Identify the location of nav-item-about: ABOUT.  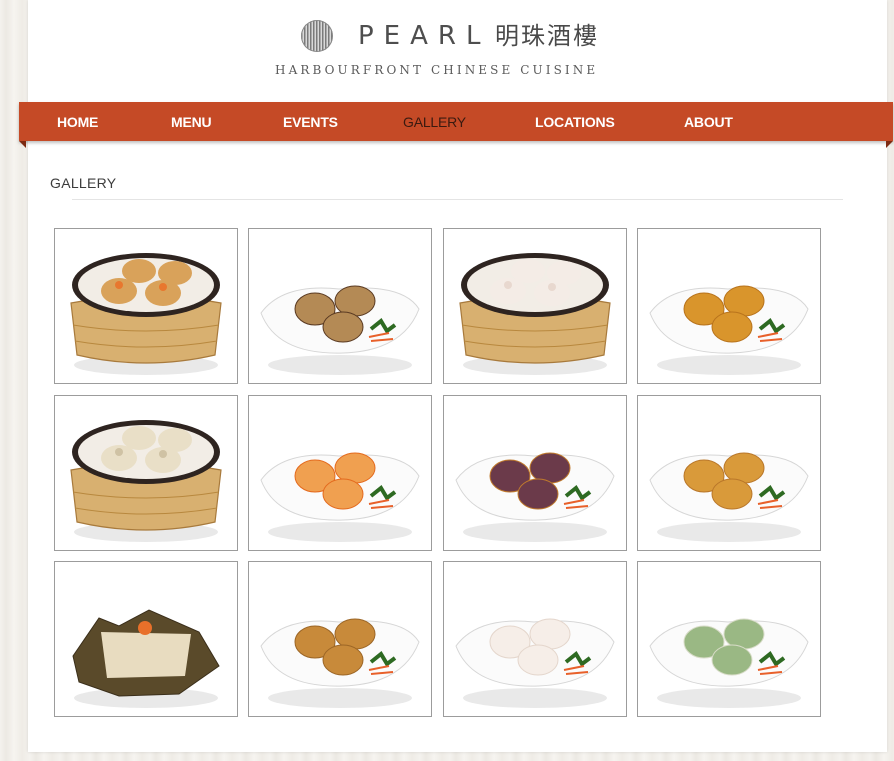
(708, 121).